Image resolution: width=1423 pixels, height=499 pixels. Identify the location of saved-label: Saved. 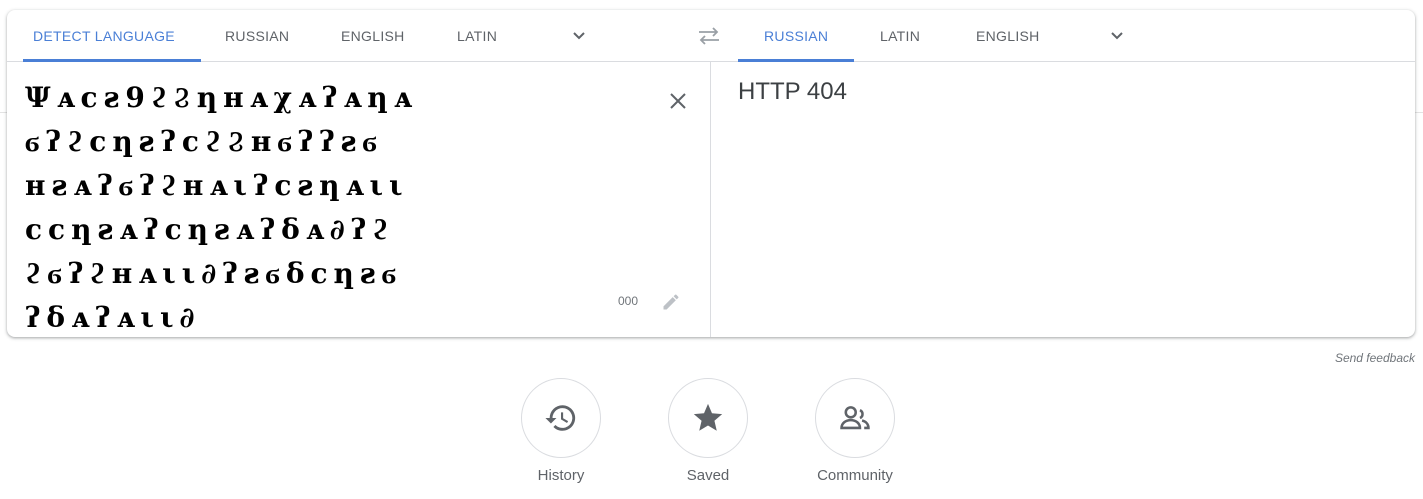
(708, 475).